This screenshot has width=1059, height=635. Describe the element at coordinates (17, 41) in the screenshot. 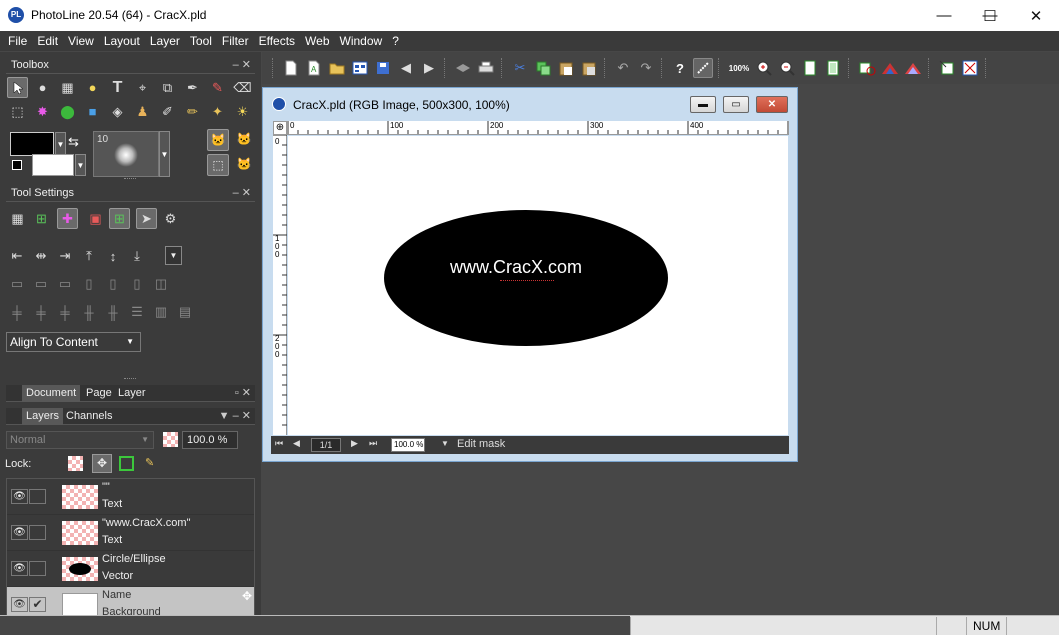

I see `menu-file: File` at that location.